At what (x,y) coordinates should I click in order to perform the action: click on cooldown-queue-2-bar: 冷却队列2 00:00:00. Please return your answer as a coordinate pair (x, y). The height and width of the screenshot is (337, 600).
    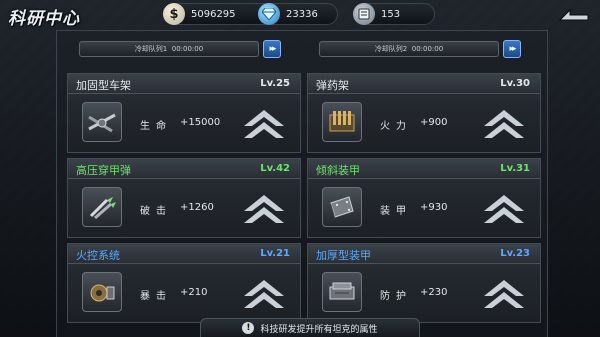
    Looking at the image, I should click on (409, 49).